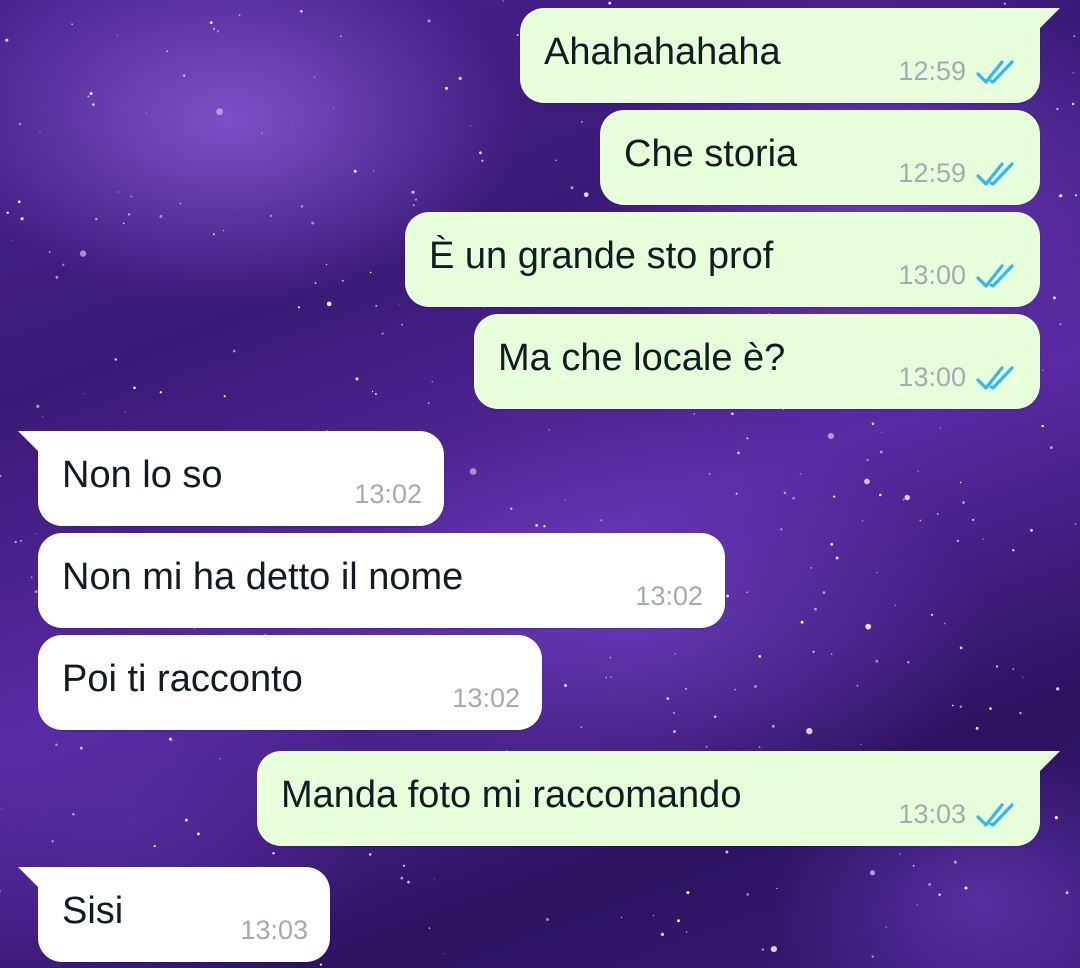 Image resolution: width=1080 pixels, height=968 pixels. What do you see at coordinates (93, 911) in the screenshot?
I see `message-text: Sisi` at bounding box center [93, 911].